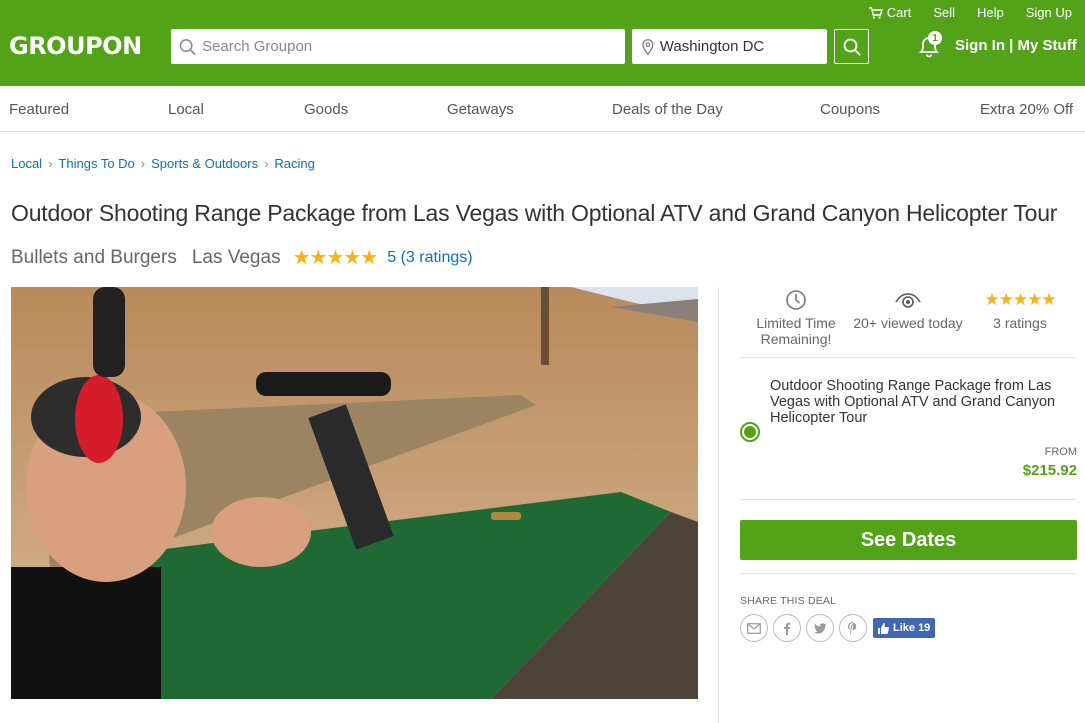 The width and height of the screenshot is (1085, 723). I want to click on nav-item-deals-of-the-day: Deals of the Day, so click(667, 109).